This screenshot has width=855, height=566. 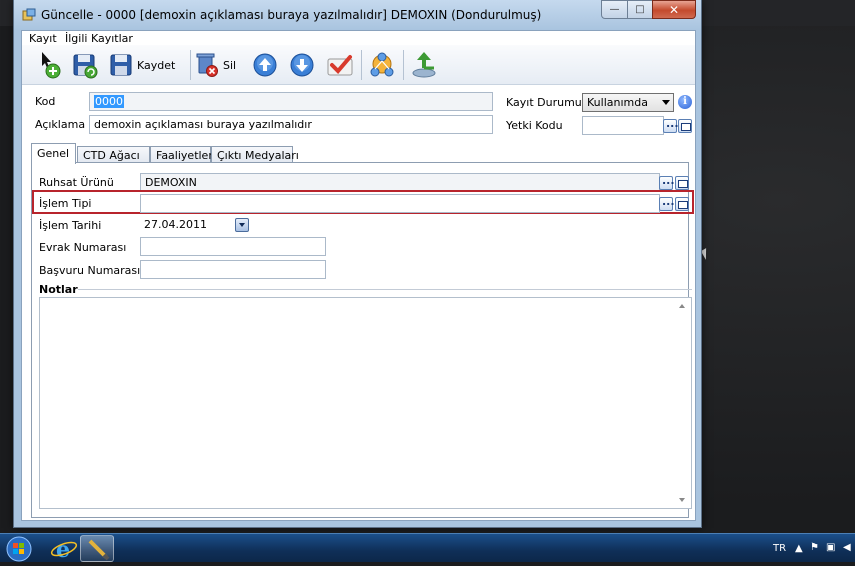 I want to click on islem-tipi-browse-button, so click(x=667, y=203).